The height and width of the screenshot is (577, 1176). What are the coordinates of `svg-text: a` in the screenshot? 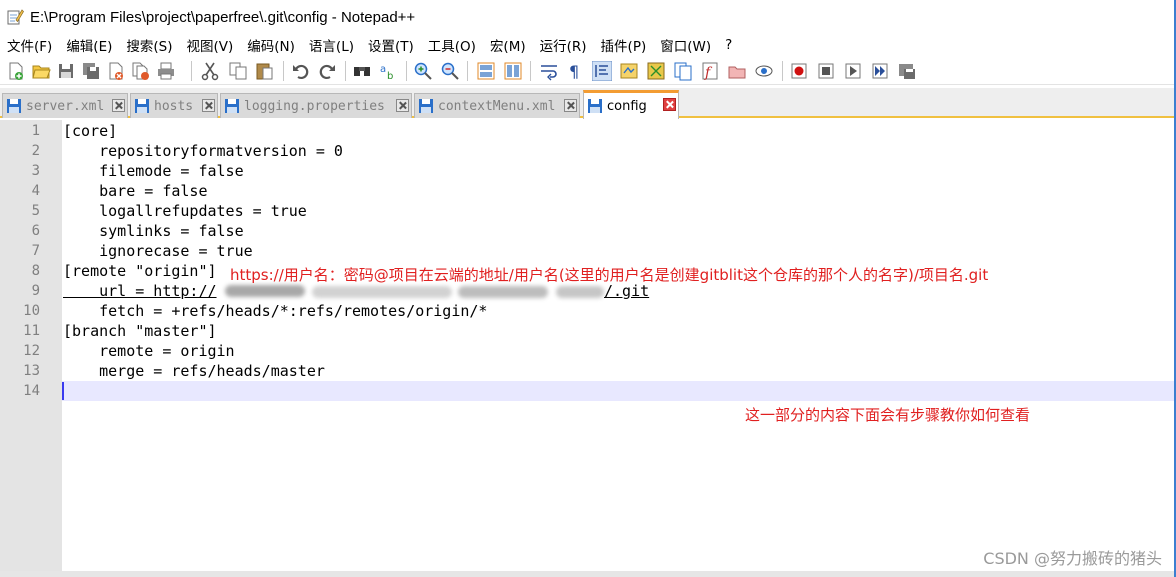 It's located at (383, 69).